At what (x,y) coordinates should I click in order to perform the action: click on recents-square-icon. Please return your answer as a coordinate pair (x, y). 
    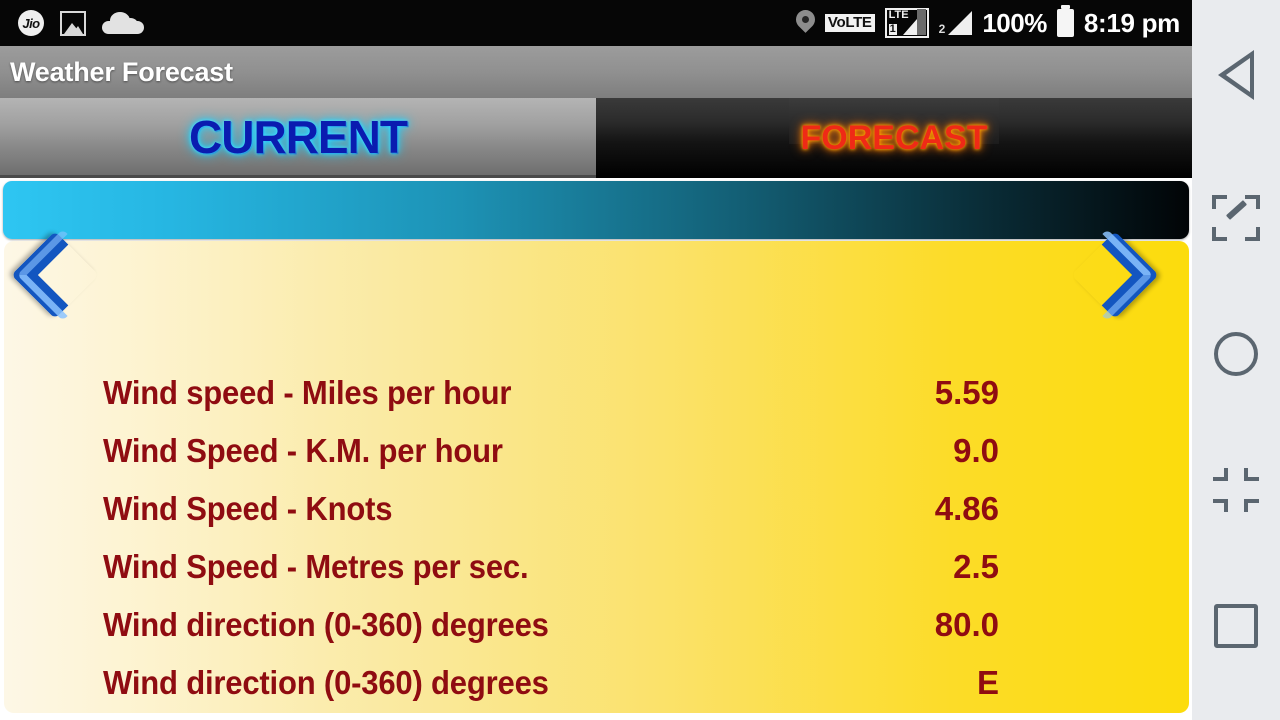
    Looking at the image, I should click on (1236, 626).